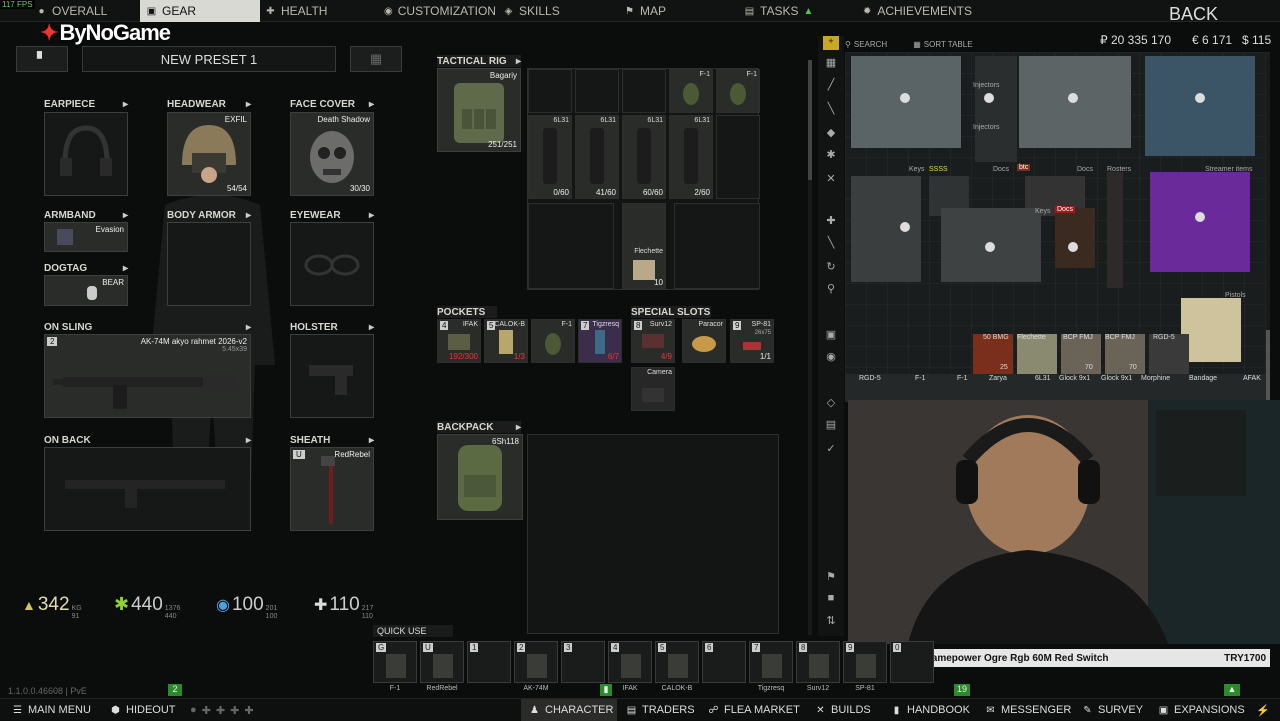 The height and width of the screenshot is (721, 1280). What do you see at coordinates (147, 489) in the screenshot?
I see `slot-on-back` at bounding box center [147, 489].